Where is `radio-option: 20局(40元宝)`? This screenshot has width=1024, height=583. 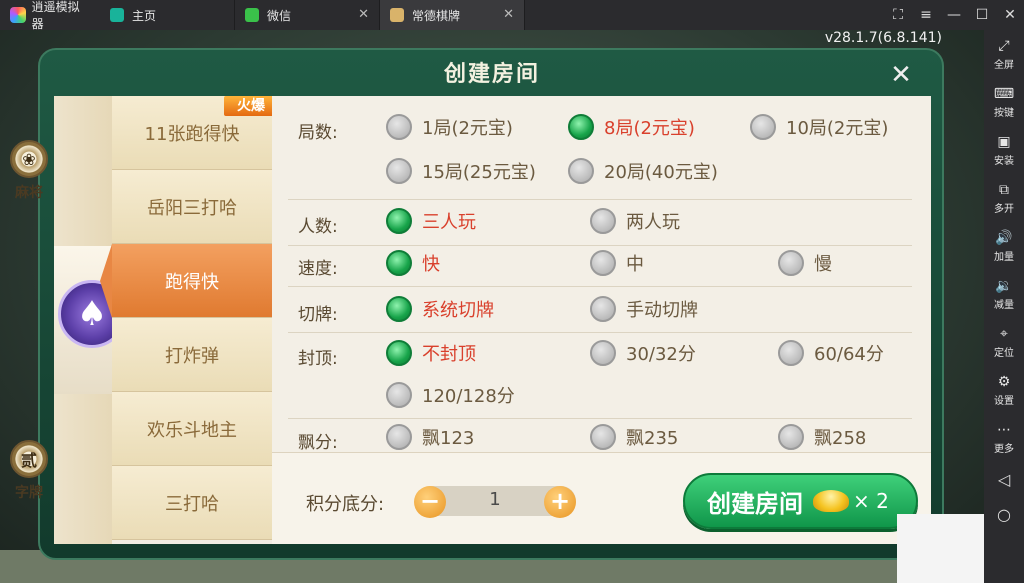
radio-option: 20局(40元宝) is located at coordinates (643, 171).